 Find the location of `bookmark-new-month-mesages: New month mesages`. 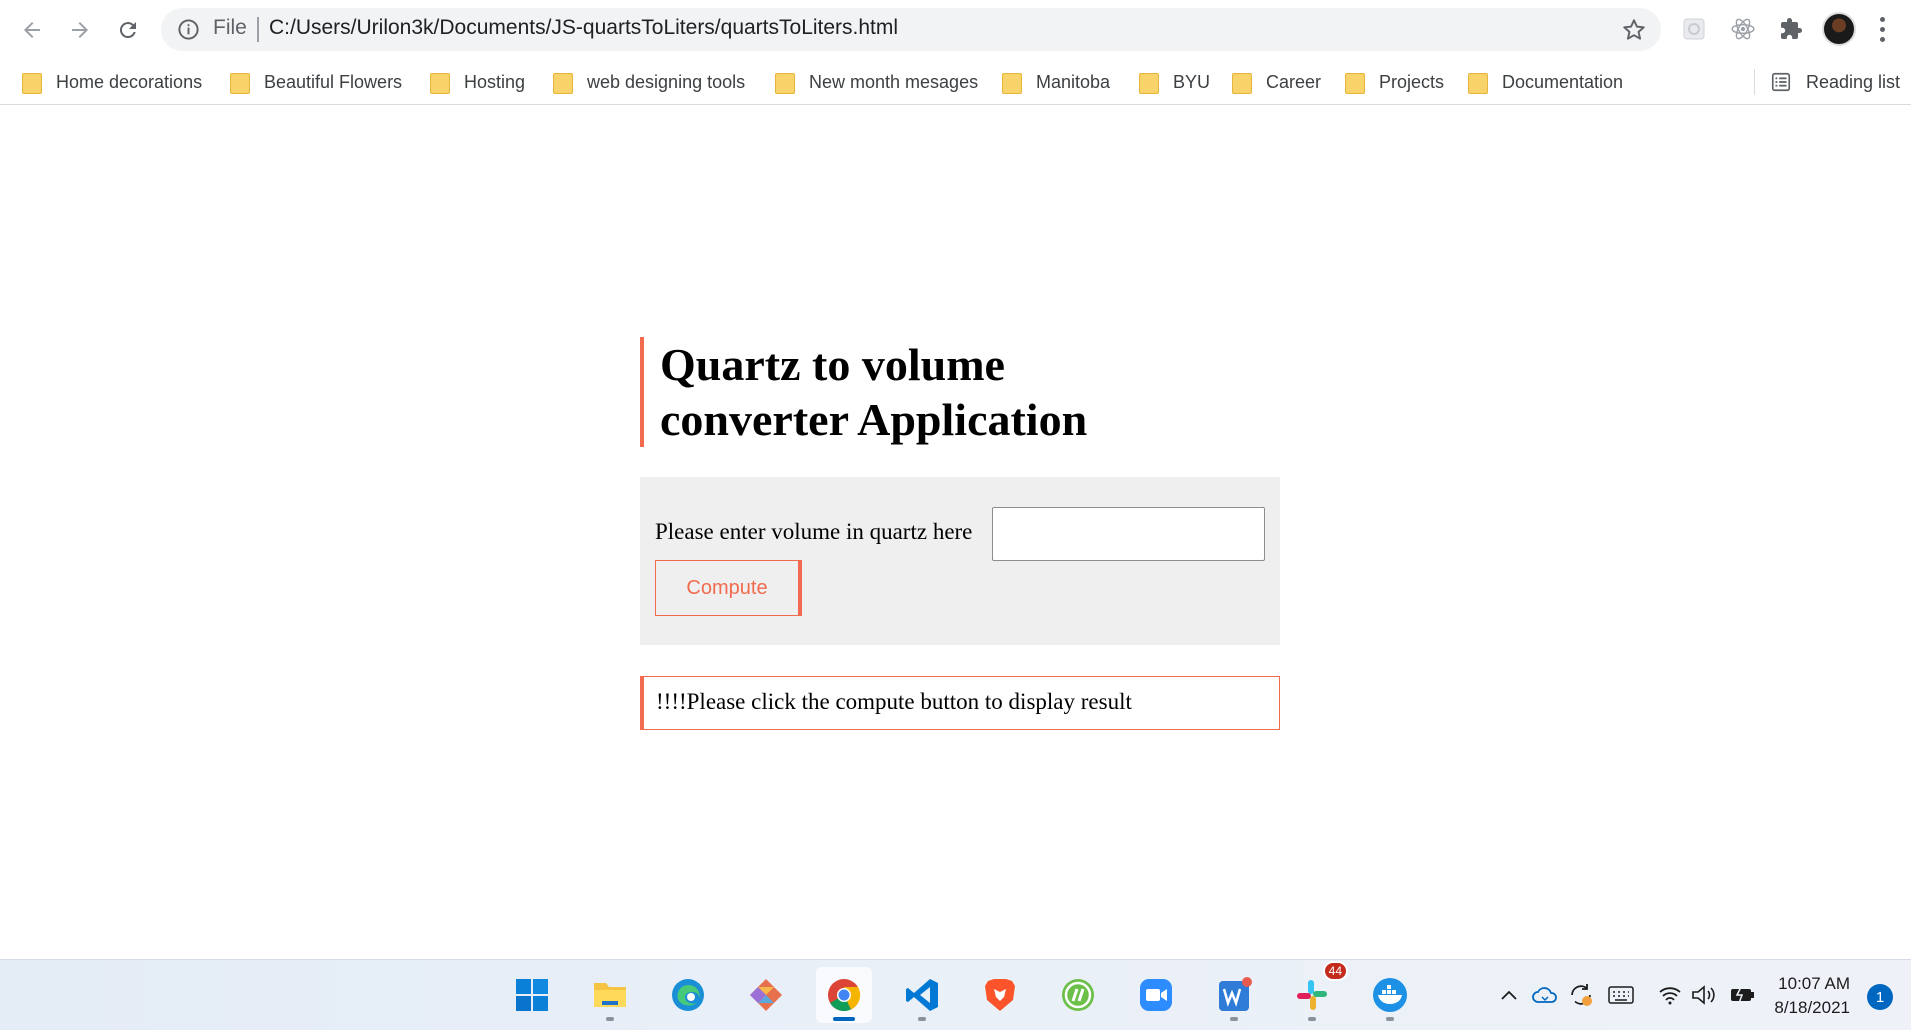

bookmark-new-month-mesages: New month mesages is located at coordinates (876, 82).